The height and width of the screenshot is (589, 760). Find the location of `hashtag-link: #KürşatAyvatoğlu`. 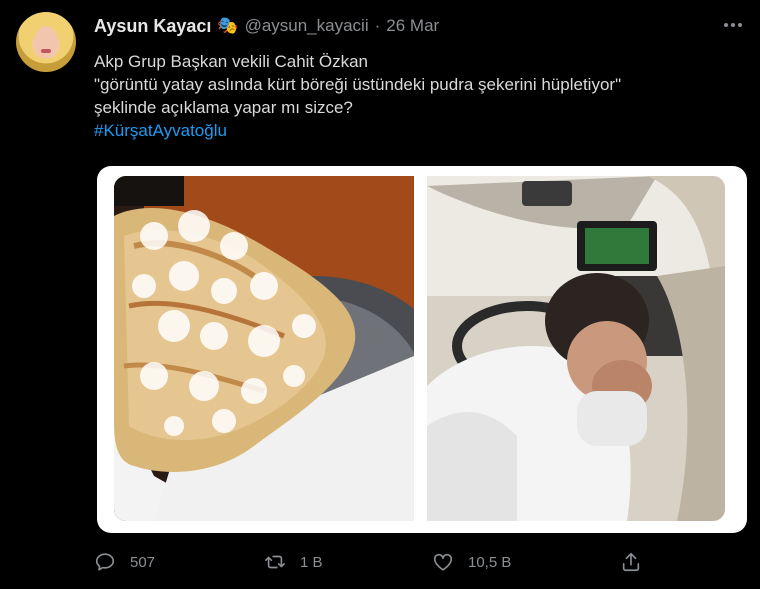

hashtag-link: #KürşatAyvatoğlu is located at coordinates (357, 130).